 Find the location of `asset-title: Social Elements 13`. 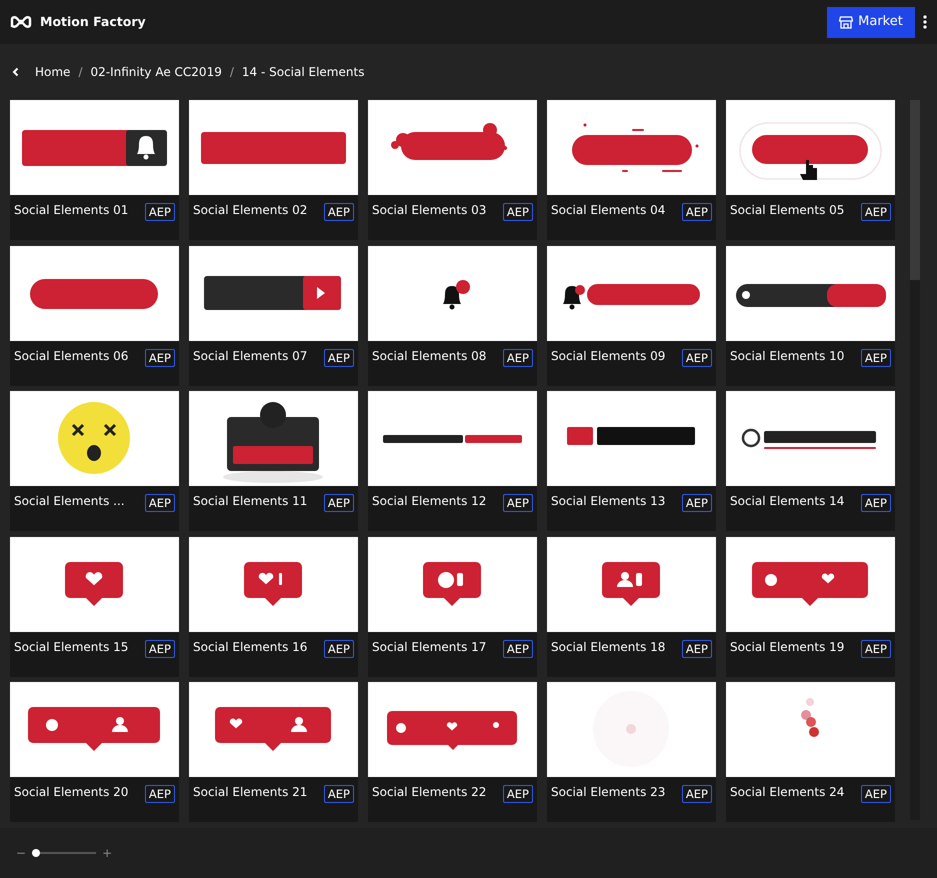

asset-title: Social Elements 13 is located at coordinates (608, 501).